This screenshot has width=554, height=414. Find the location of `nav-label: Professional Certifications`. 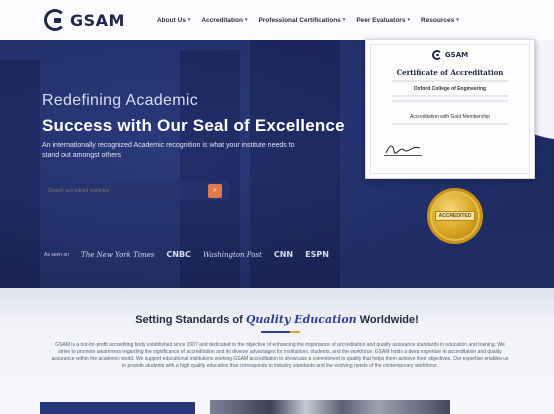

nav-label: Professional Certifications is located at coordinates (299, 20).